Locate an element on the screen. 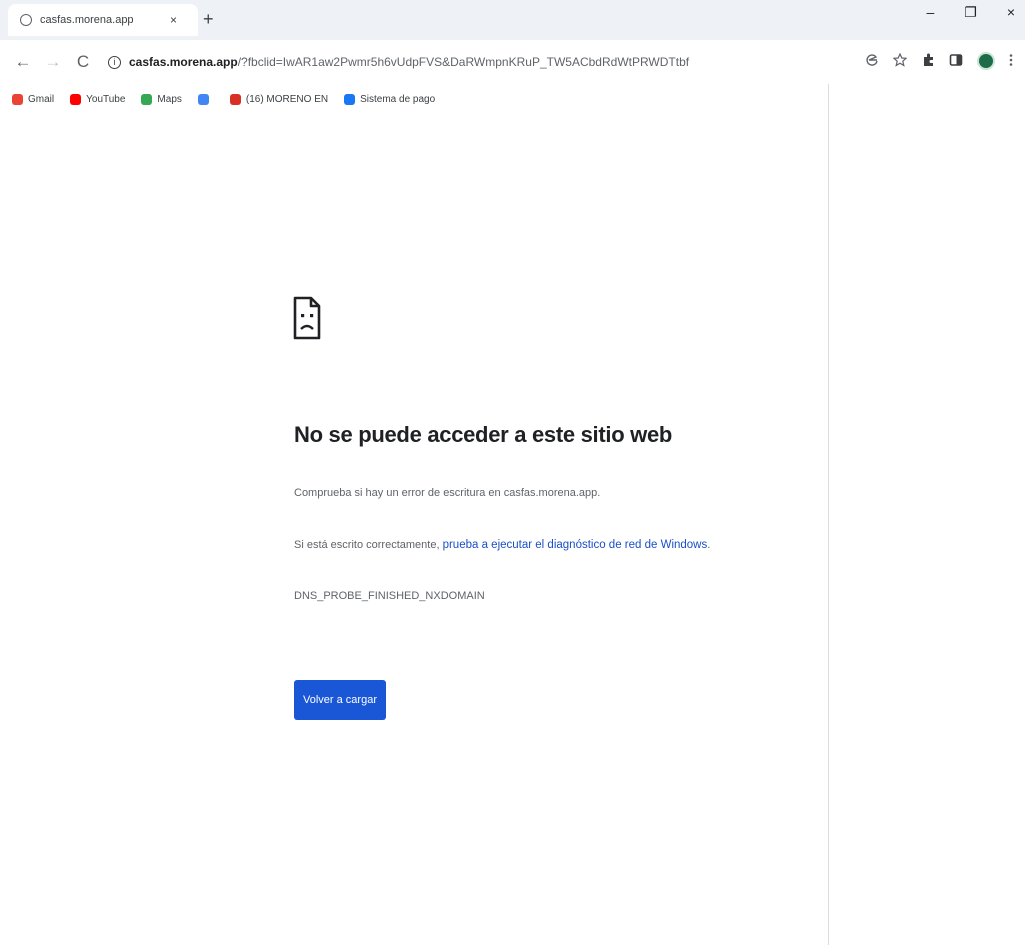  error-code: DNS_PROBE_FINISHED_NXDOMAIN is located at coordinates (389, 596).